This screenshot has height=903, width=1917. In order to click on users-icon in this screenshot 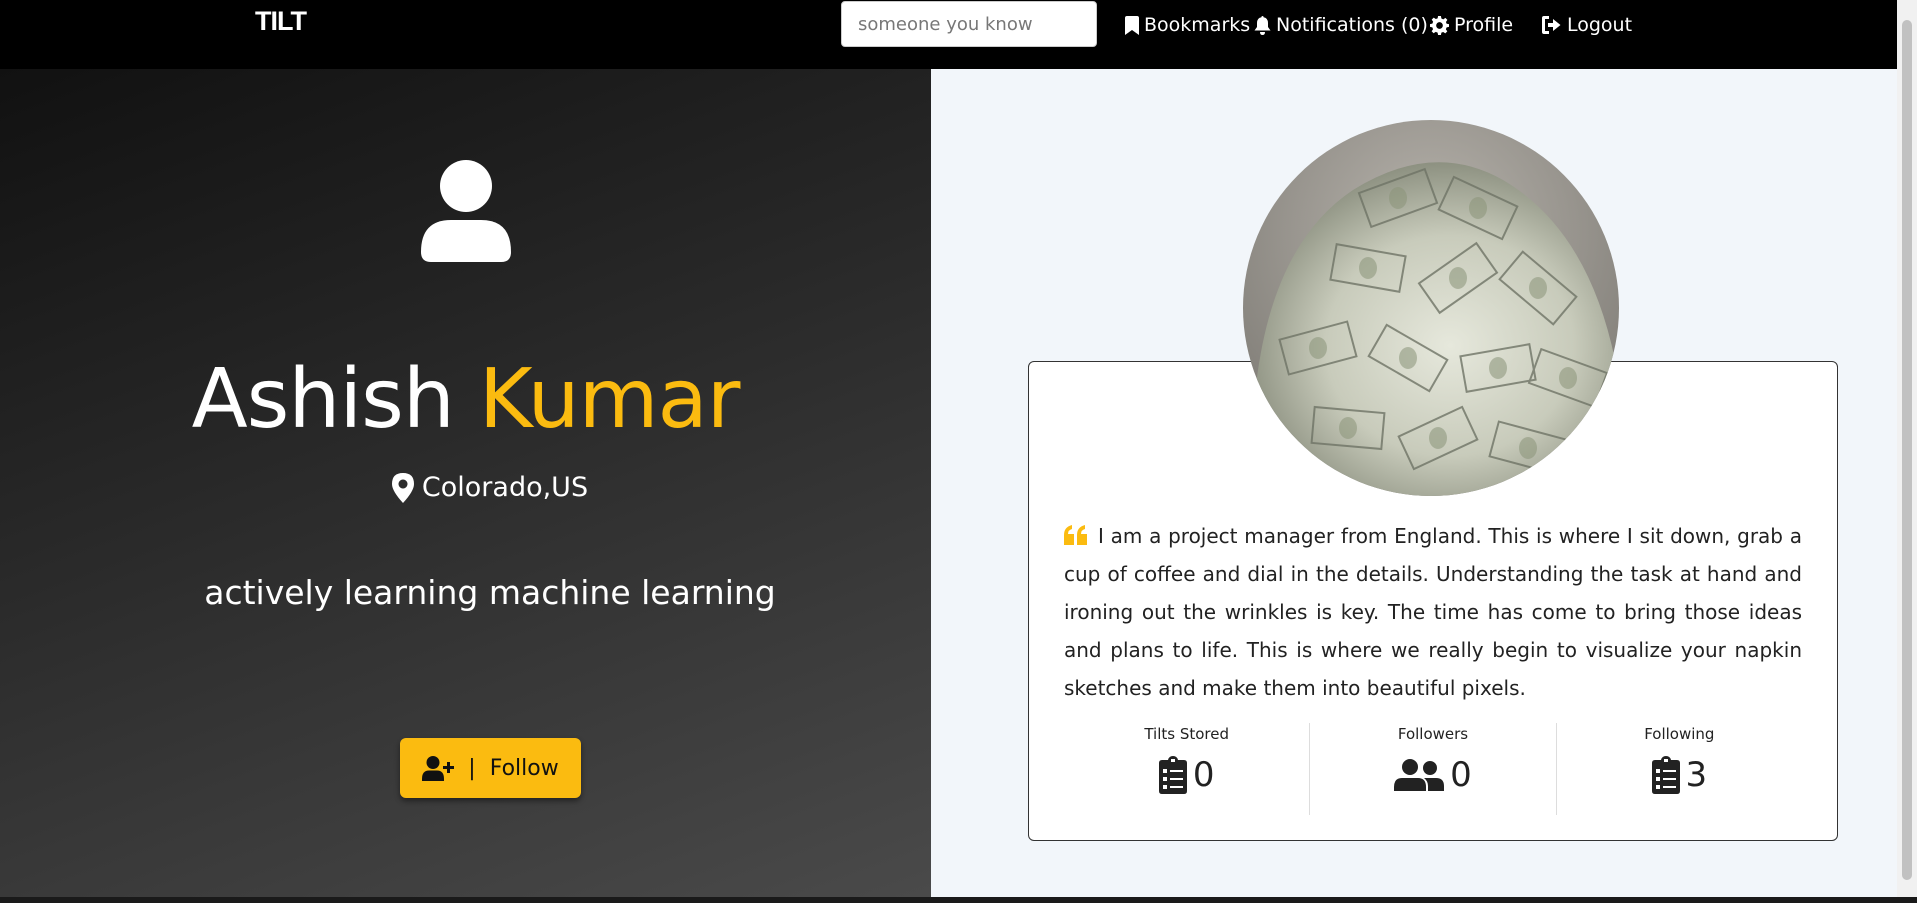, I will do `click(1419, 775)`.